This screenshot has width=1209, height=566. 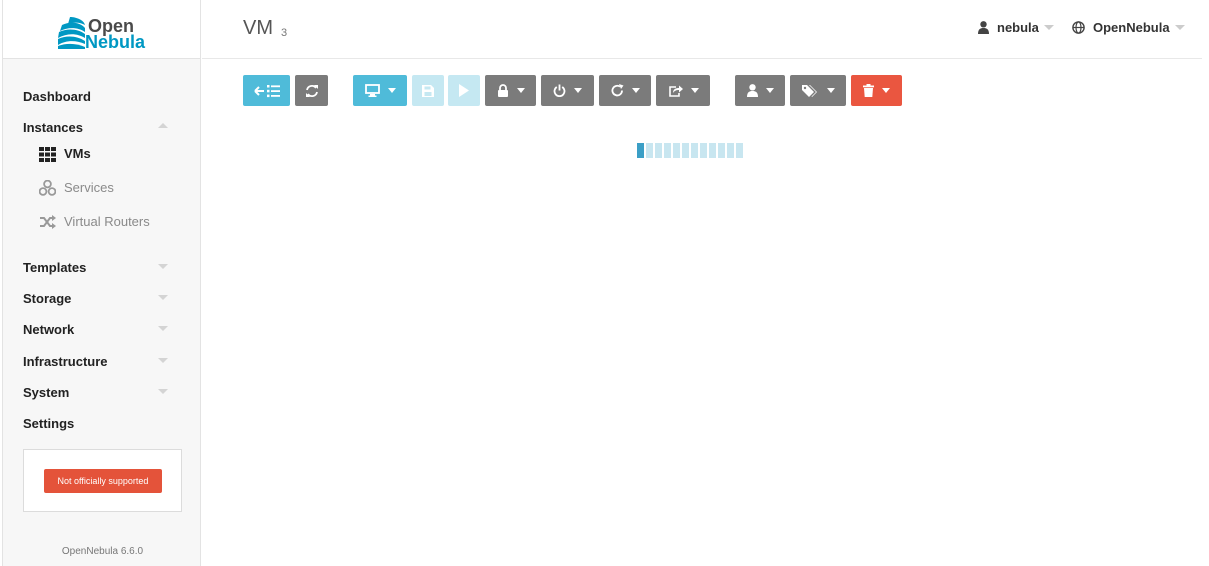 I want to click on sidebar-item-label: Virtual Routers, so click(x=107, y=221).